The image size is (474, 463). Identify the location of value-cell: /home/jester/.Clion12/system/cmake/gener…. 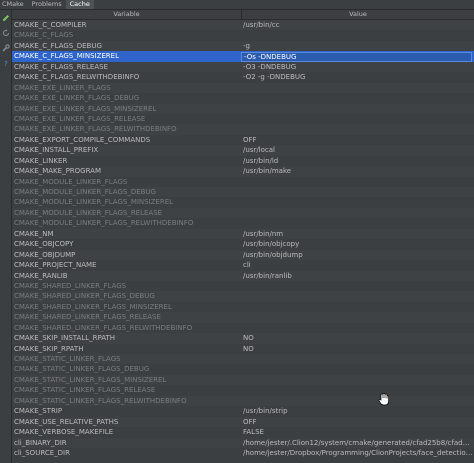
(357, 443).